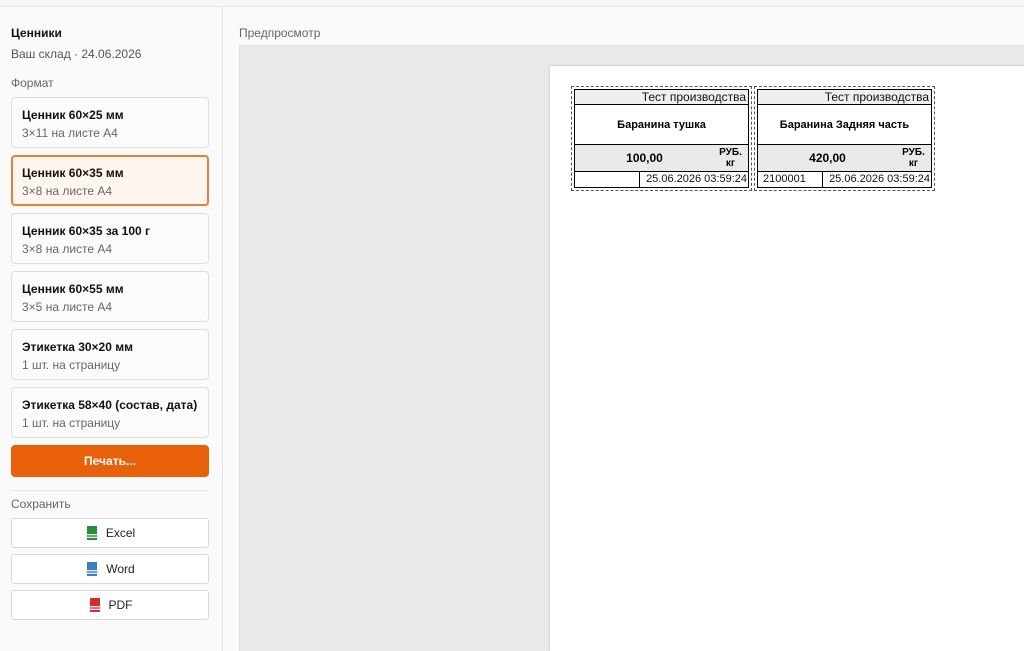  I want to click on tag-code: 2100001, so click(790, 179).